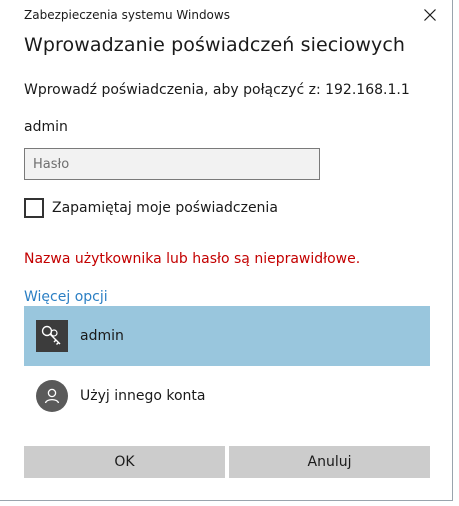 The height and width of the screenshot is (506, 459). Describe the element at coordinates (227, 336) in the screenshot. I see `account-option-admin: admin` at that location.